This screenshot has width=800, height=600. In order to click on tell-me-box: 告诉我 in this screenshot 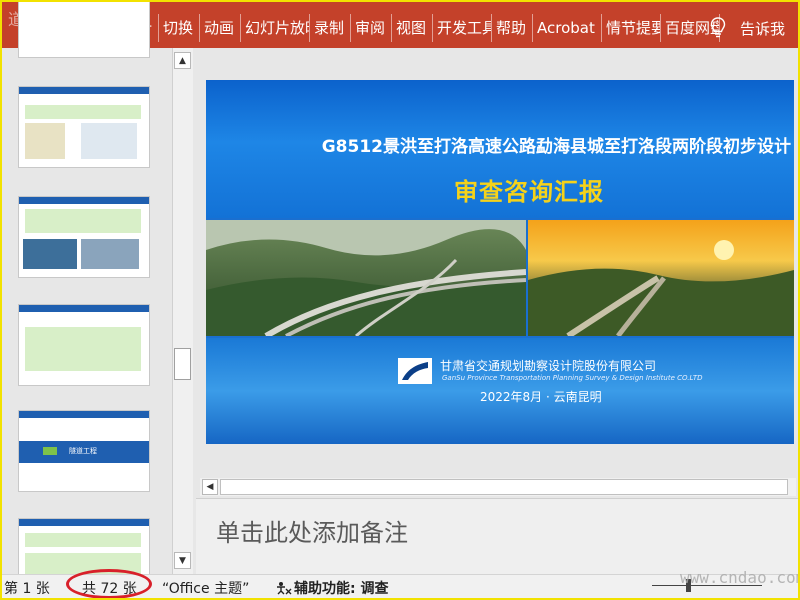, I will do `click(747, 28)`.